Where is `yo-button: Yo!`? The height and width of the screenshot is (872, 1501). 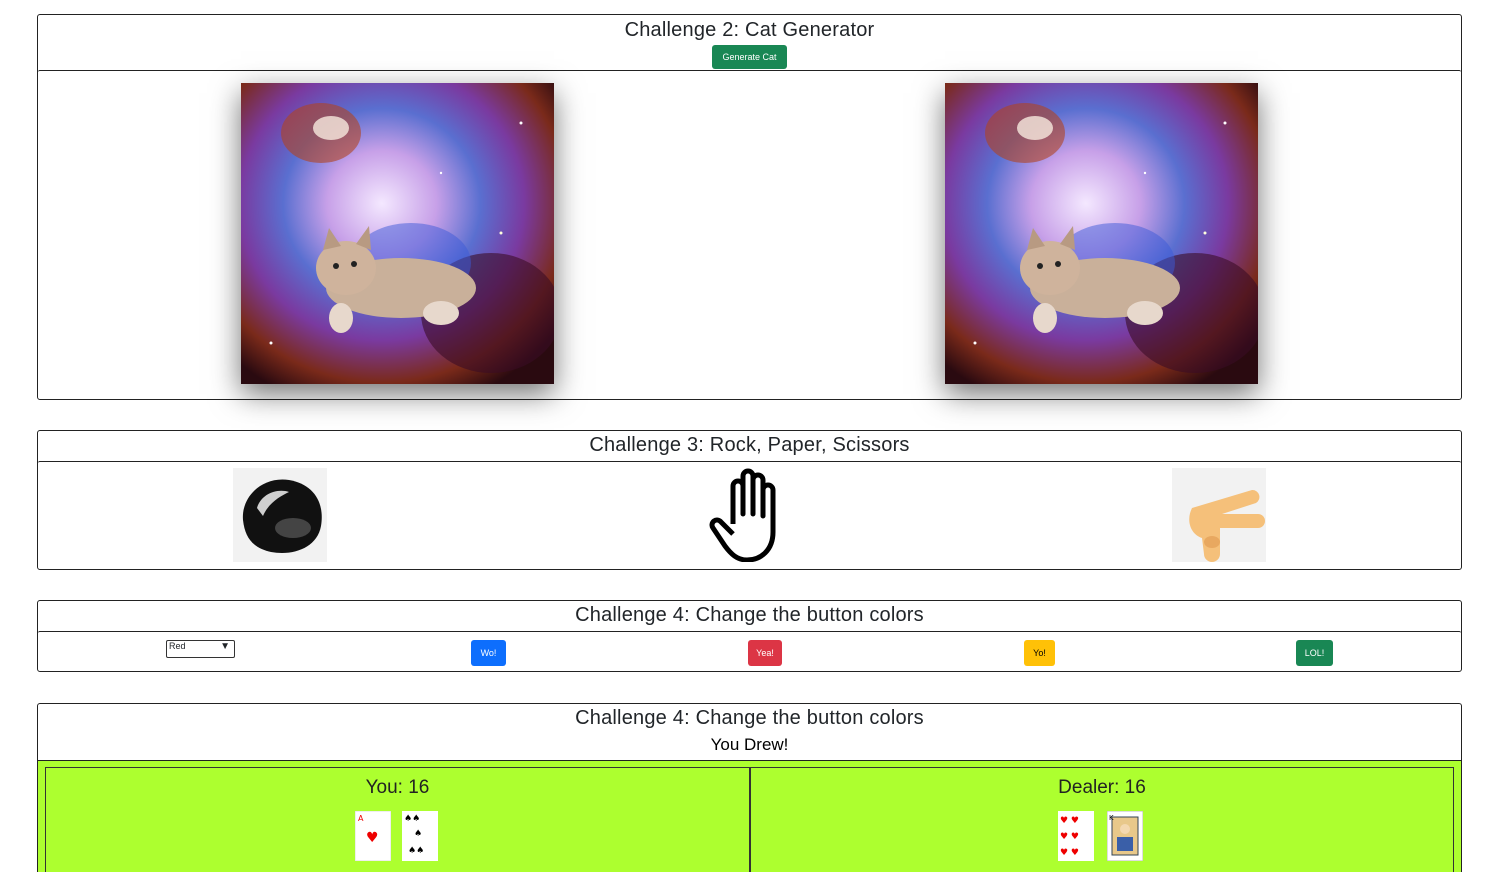 yo-button: Yo! is located at coordinates (1039, 653).